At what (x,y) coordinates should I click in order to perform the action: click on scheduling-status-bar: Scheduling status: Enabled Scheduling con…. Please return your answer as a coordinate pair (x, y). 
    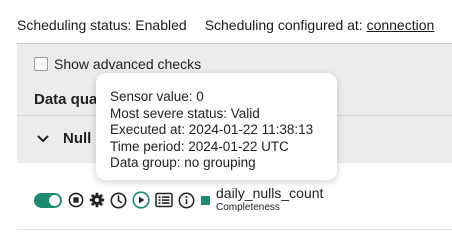
    Looking at the image, I should click on (225, 25).